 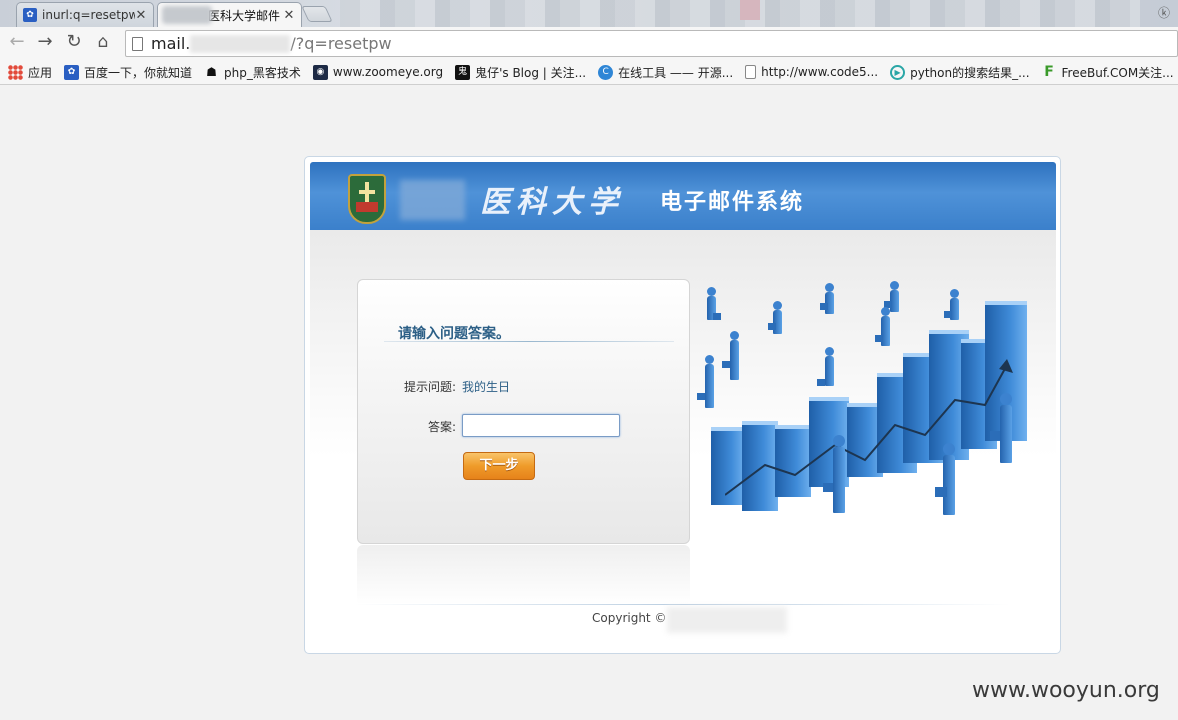 What do you see at coordinates (15, 72) in the screenshot?
I see `apps-grid-icon` at bounding box center [15, 72].